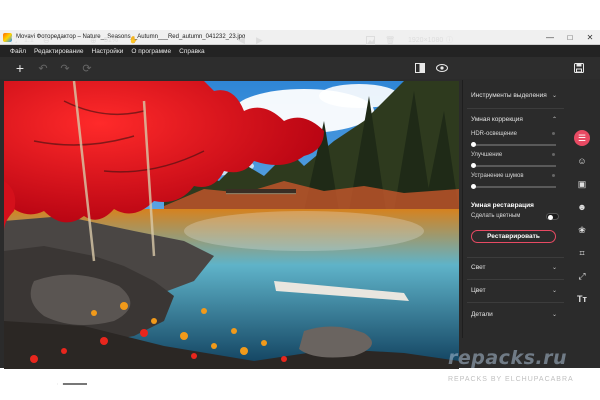  Describe the element at coordinates (108, 51) in the screenshot. I see `menu-settings: Настройки` at that location.